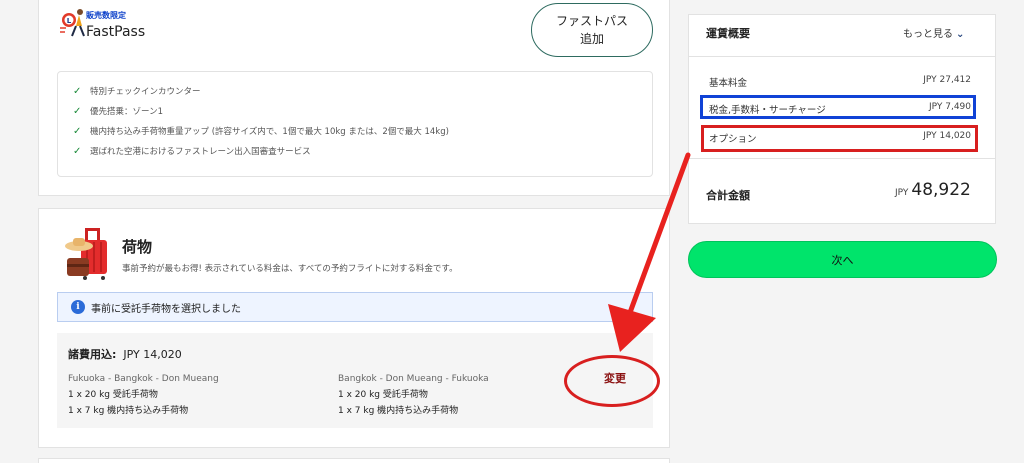 The image size is (1024, 463). Describe the element at coordinates (145, 92) in the screenshot. I see `feature-text: 特別チェックインカウンター` at that location.